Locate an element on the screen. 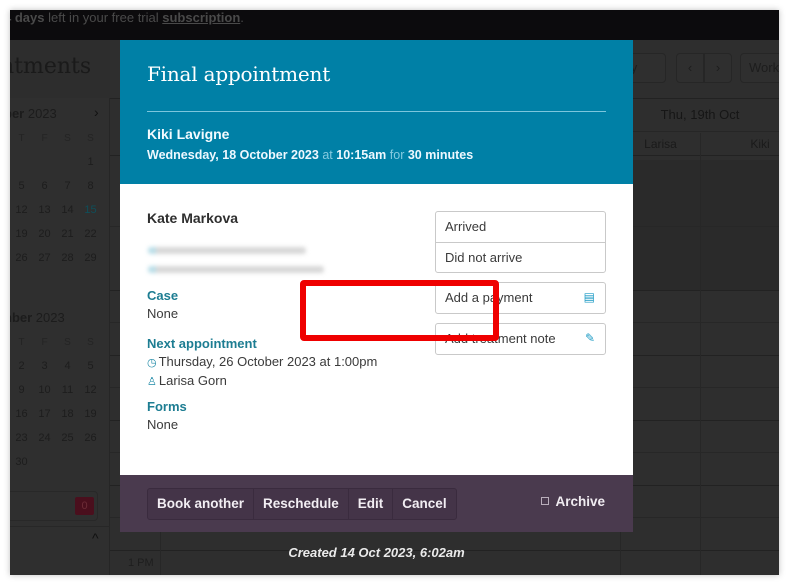  mini-calendar-grid: T F S S 1 5 6 7 8 12 13 14 15 19 20 21 22 26 27 28 29 is located at coordinates (60, 198).